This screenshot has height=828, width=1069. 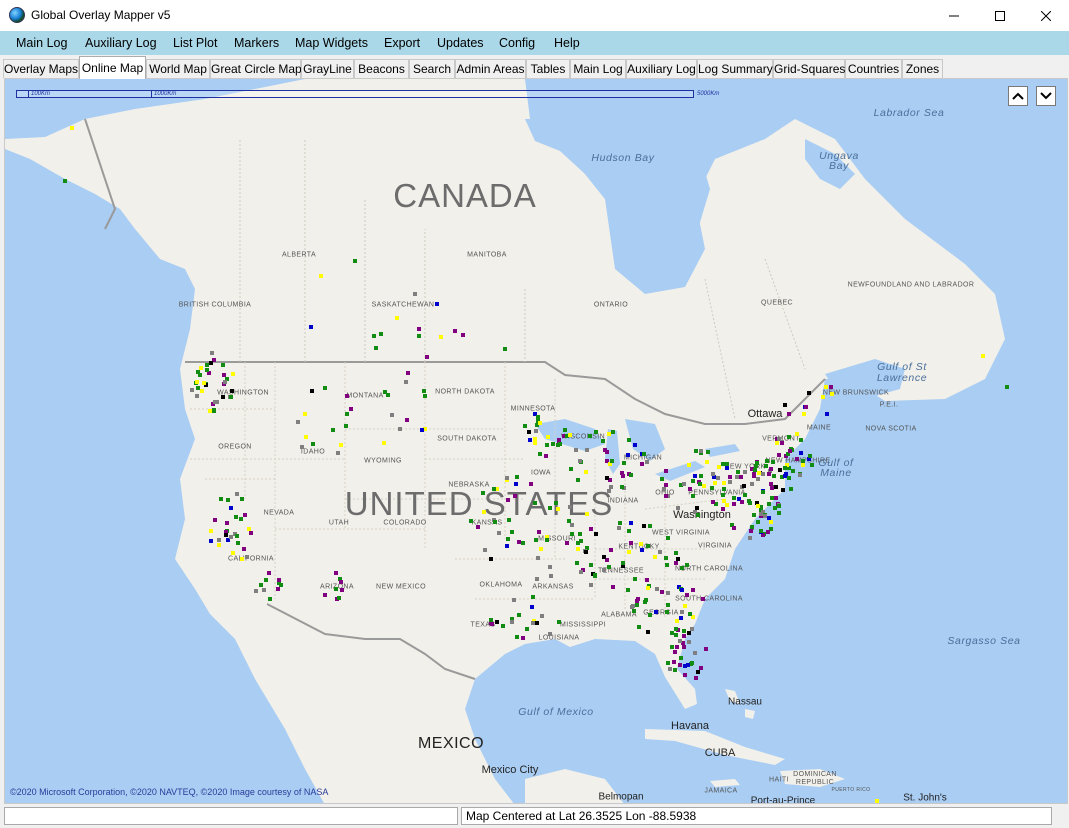 What do you see at coordinates (922, 68) in the screenshot?
I see `tab-zones: Zones` at bounding box center [922, 68].